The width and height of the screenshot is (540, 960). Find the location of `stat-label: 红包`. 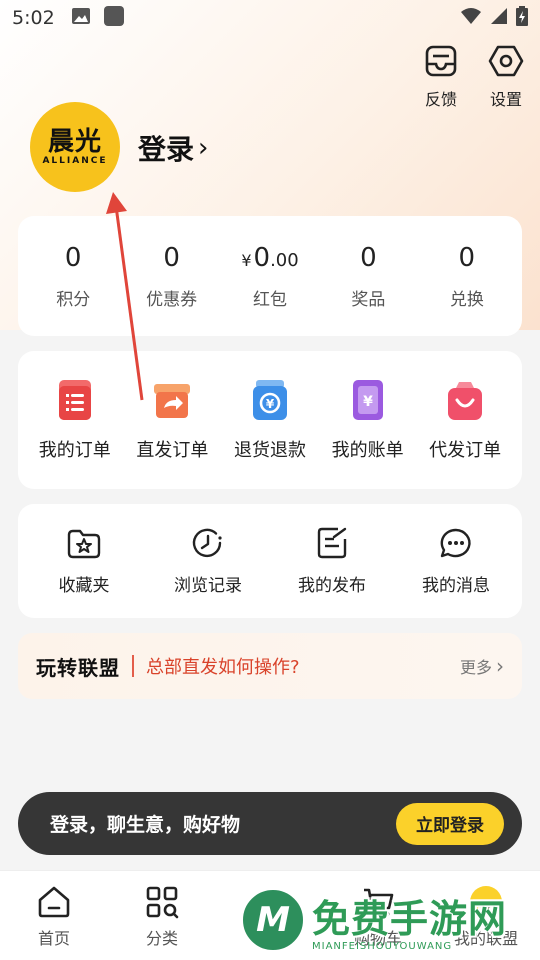

stat-label: 红包 is located at coordinates (270, 299).